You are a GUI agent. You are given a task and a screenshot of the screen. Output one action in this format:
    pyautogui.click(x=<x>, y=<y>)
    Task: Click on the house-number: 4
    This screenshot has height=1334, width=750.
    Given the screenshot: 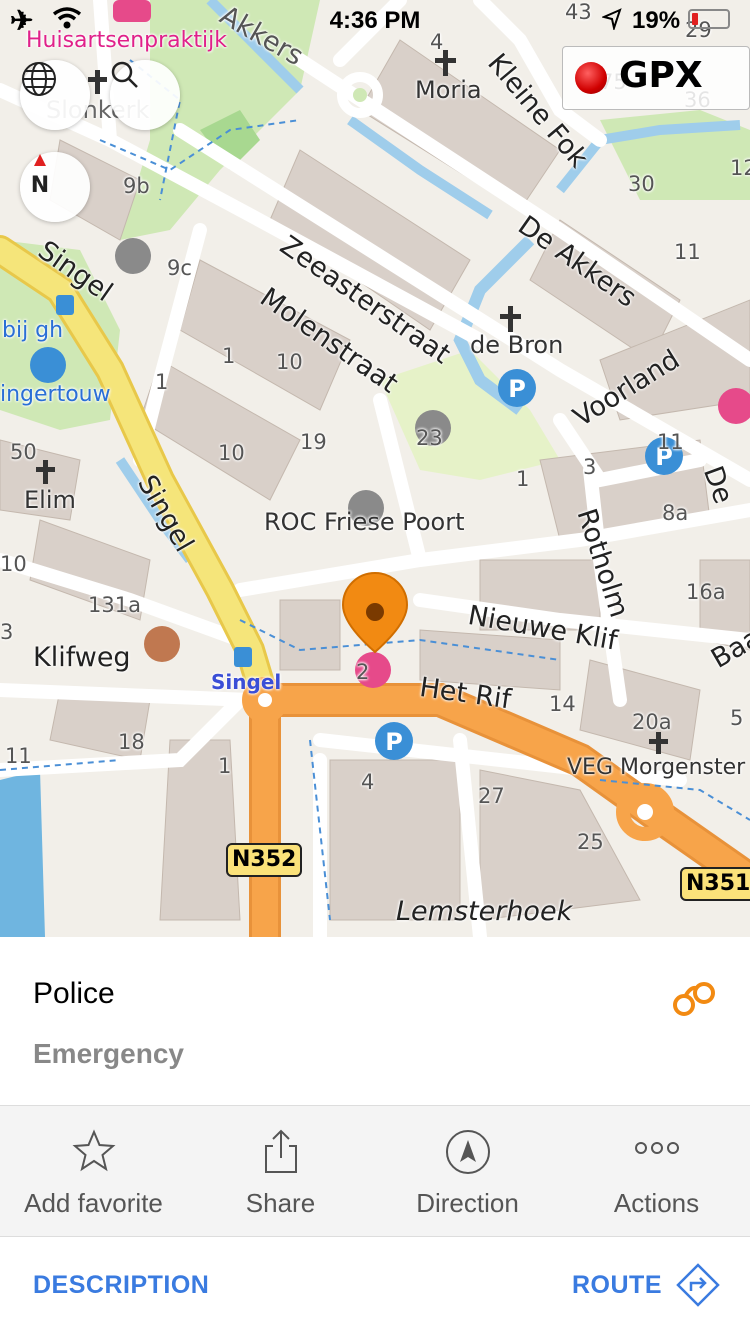 What is the action you would take?
    pyautogui.click(x=368, y=782)
    